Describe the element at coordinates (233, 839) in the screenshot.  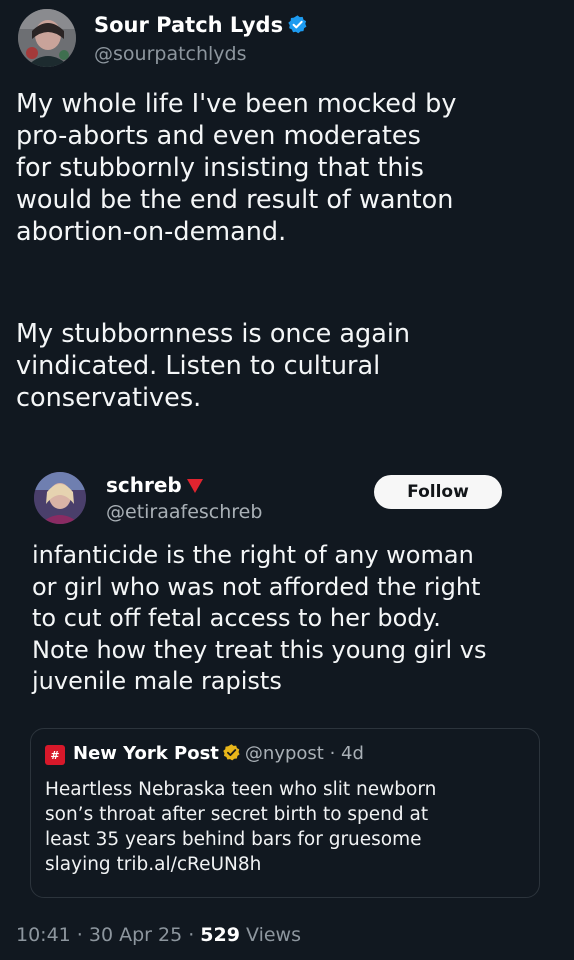
I see `quoted-tweet-line: least 35 years behind bars for gruesome` at that location.